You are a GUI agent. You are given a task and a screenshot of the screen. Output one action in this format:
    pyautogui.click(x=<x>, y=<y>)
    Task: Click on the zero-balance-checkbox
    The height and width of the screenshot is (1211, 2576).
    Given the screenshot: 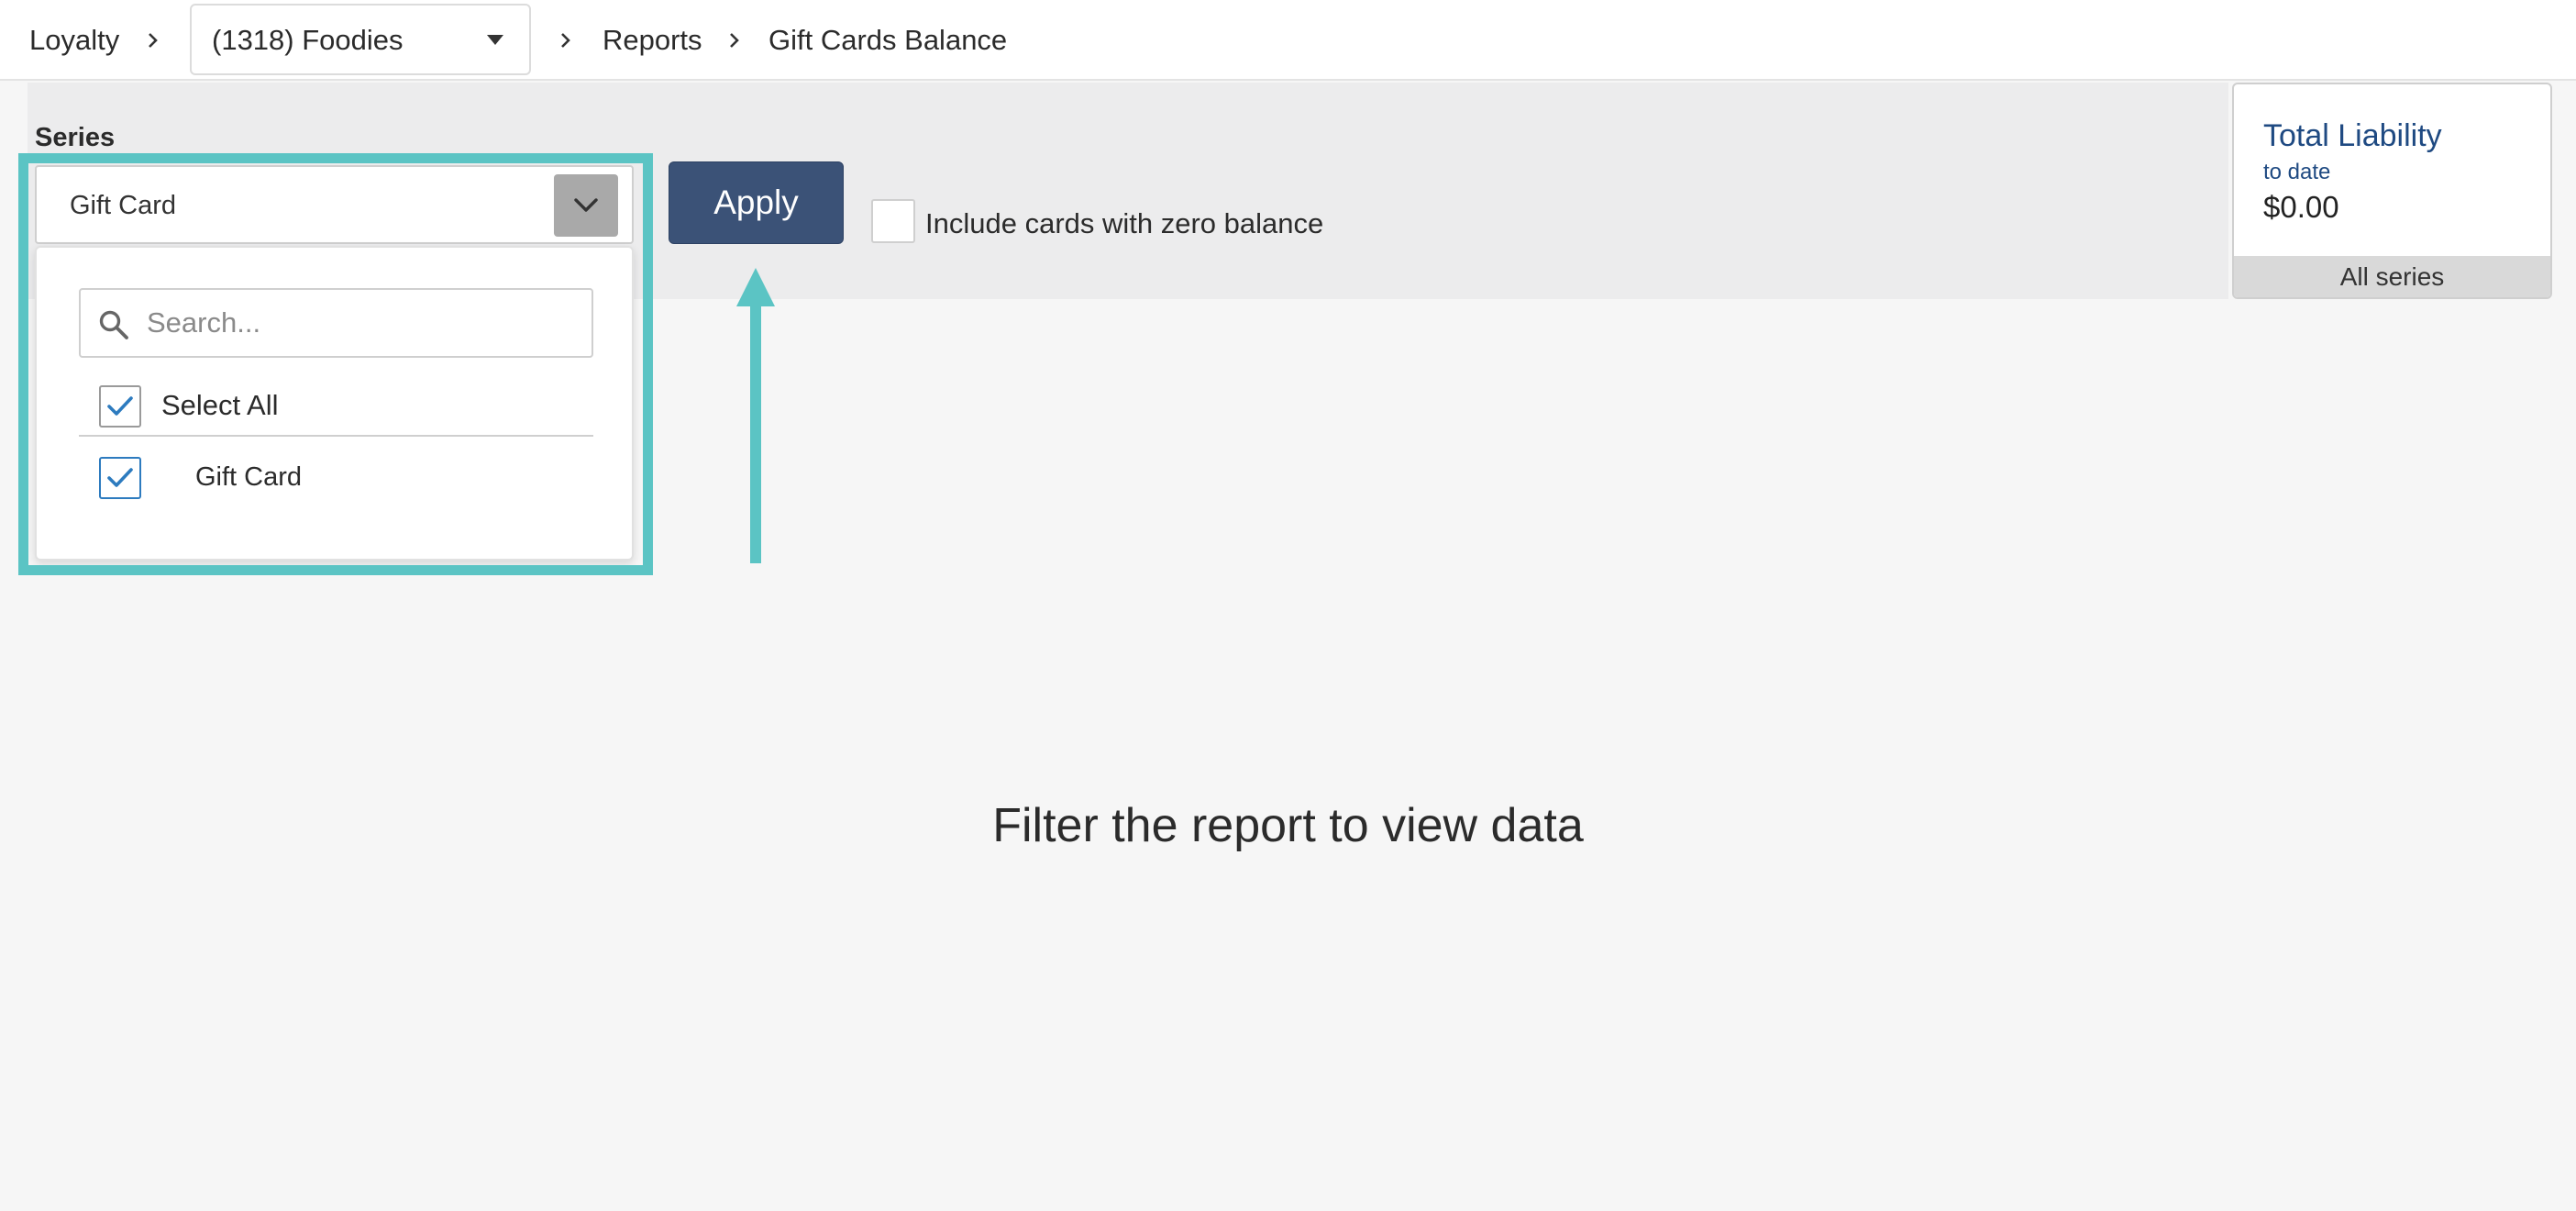 What is the action you would take?
    pyautogui.click(x=893, y=221)
    